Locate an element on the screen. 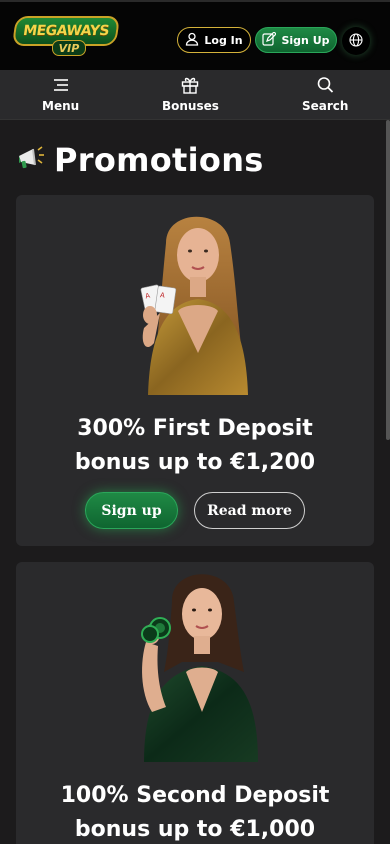 The height and width of the screenshot is (844, 390). nav-bonuses: Bonuses is located at coordinates (190, 94).